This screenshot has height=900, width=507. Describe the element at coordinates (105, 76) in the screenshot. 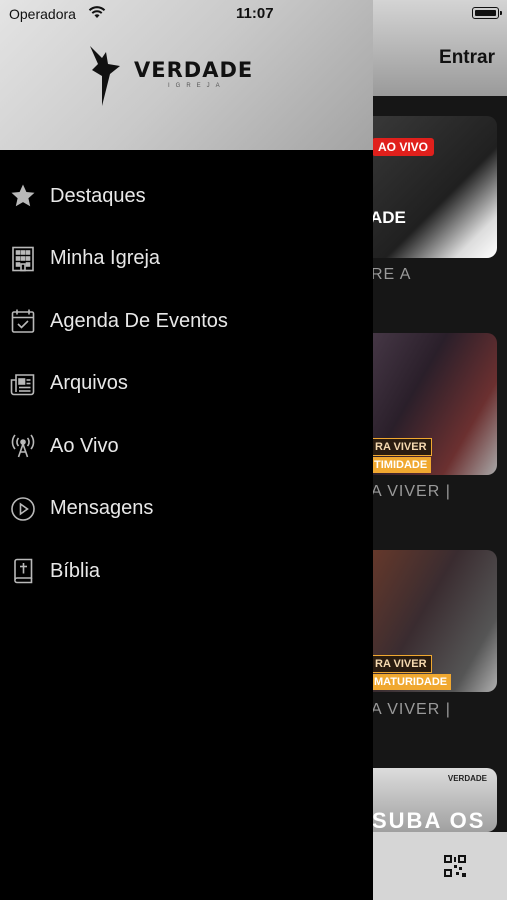

I see `logo-mark-icon` at that location.